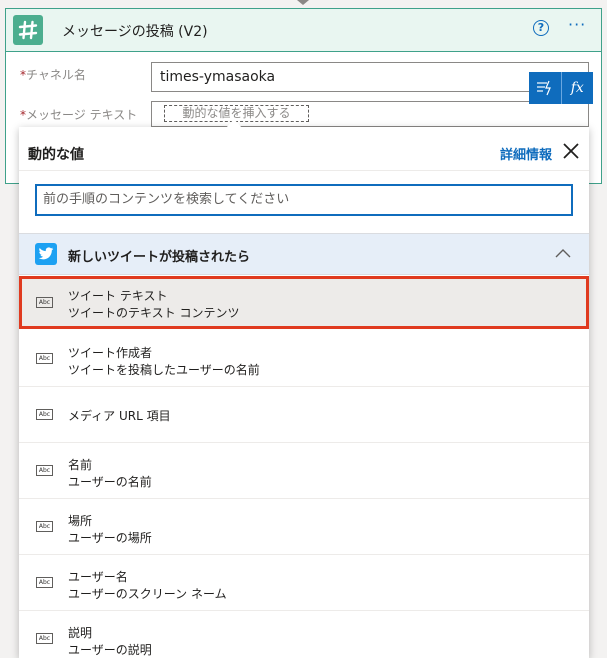  Describe the element at coordinates (80, 465) in the screenshot. I see `item-title: 名前` at that location.